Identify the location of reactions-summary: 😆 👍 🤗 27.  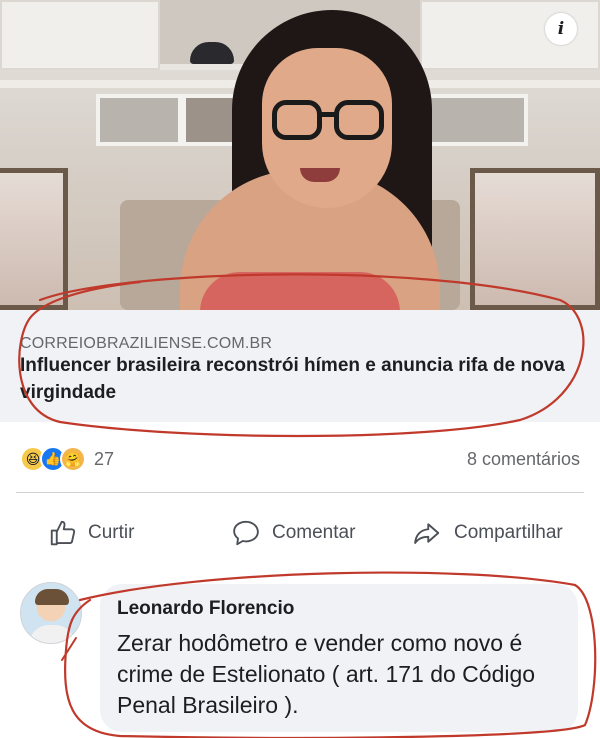
(67, 459).